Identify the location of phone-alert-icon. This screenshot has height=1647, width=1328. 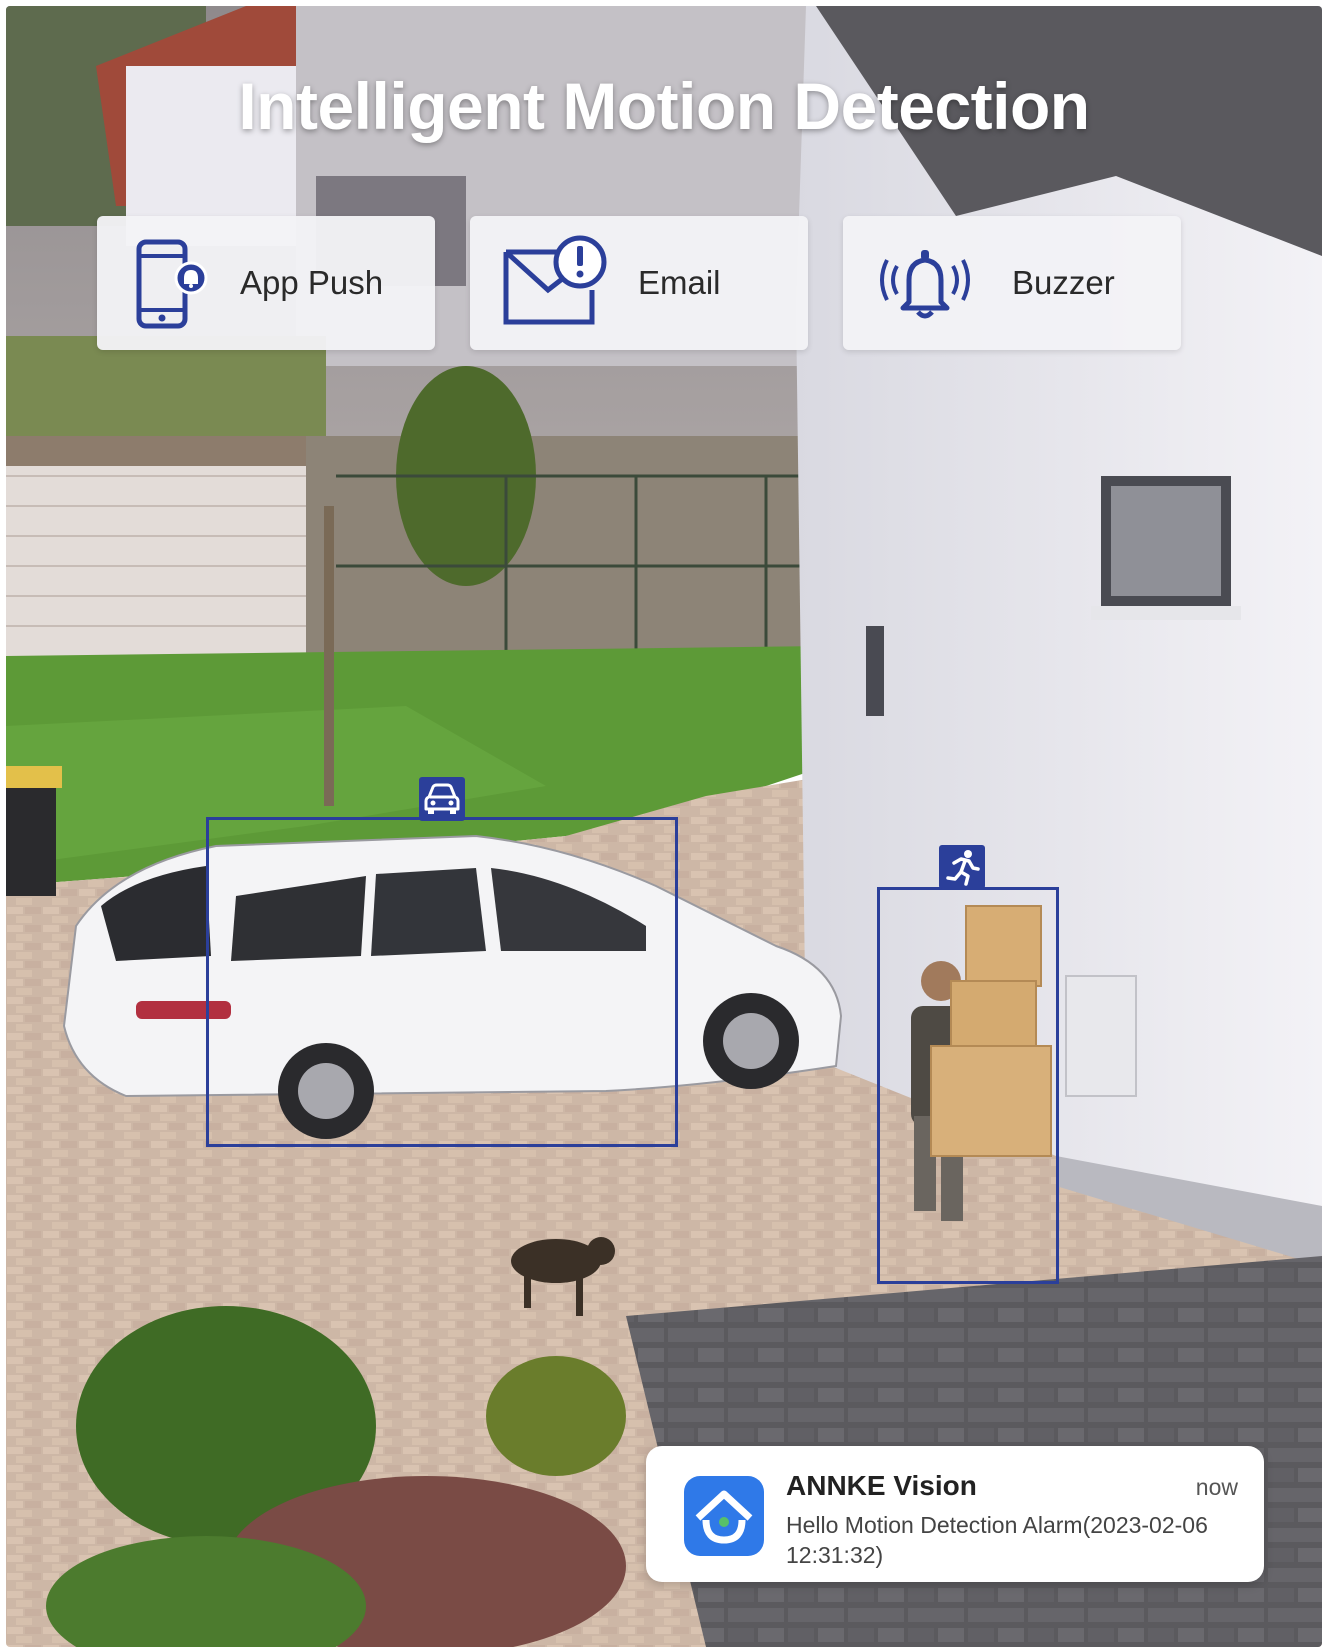
(172, 284).